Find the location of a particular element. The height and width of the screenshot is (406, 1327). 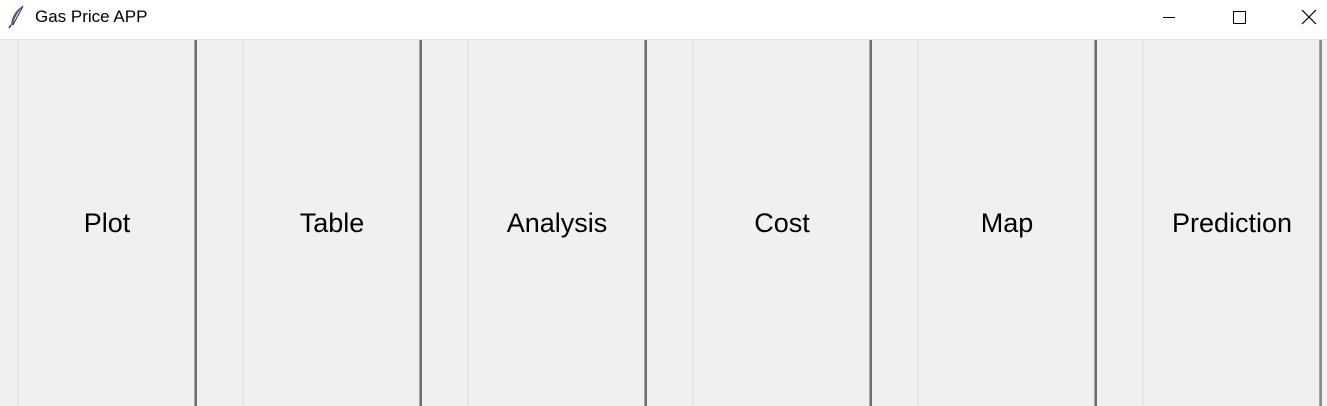

minimize-button is located at coordinates (1169, 16).